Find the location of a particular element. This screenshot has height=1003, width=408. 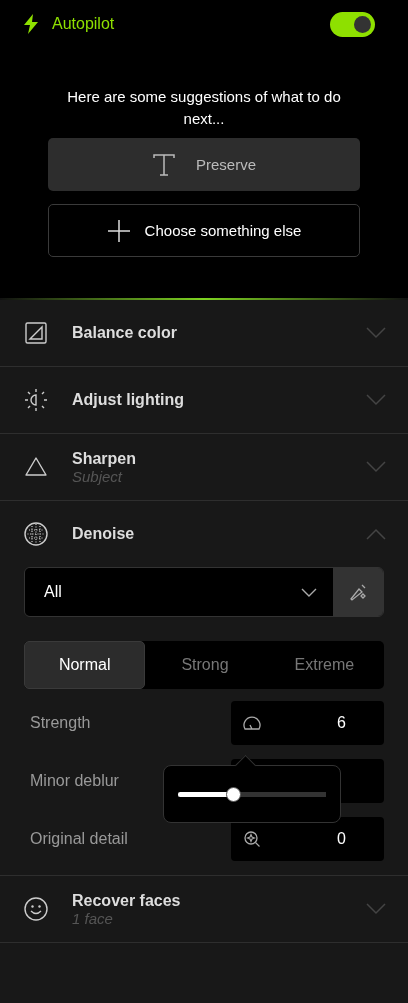

parameter-label: Minor deblur is located at coordinates (74, 781).